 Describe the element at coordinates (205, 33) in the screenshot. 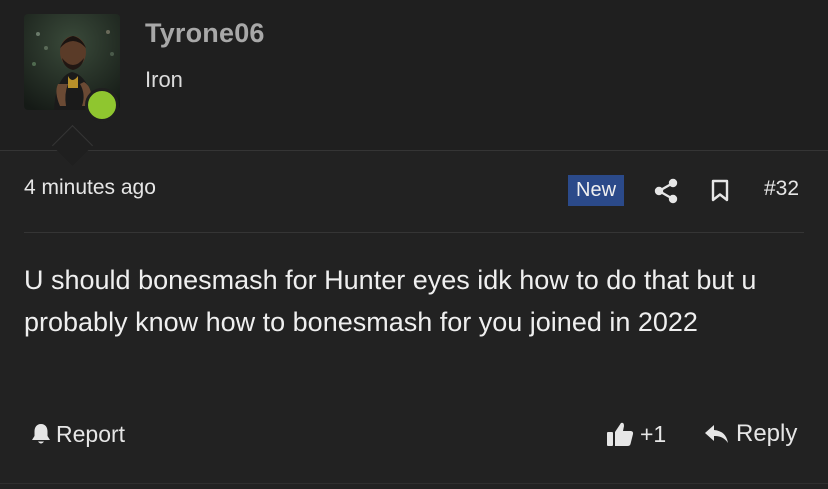

I see `author-username: Tyrone06` at that location.